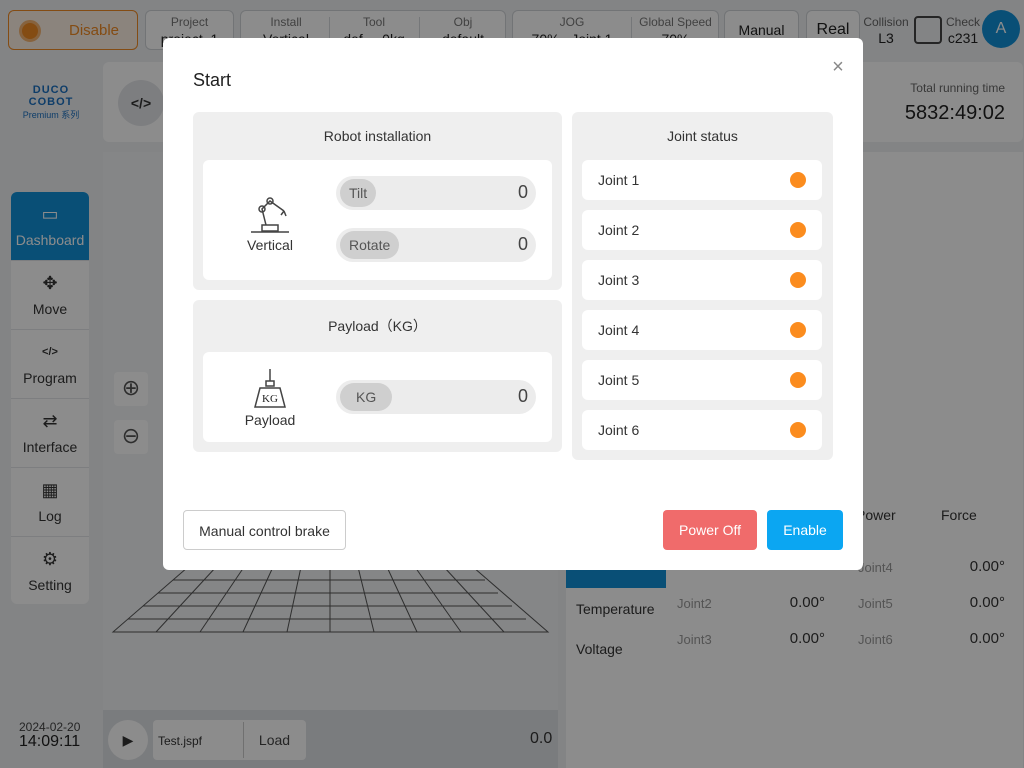 The height and width of the screenshot is (768, 1024). I want to click on joint-name: Joint 5, so click(619, 380).